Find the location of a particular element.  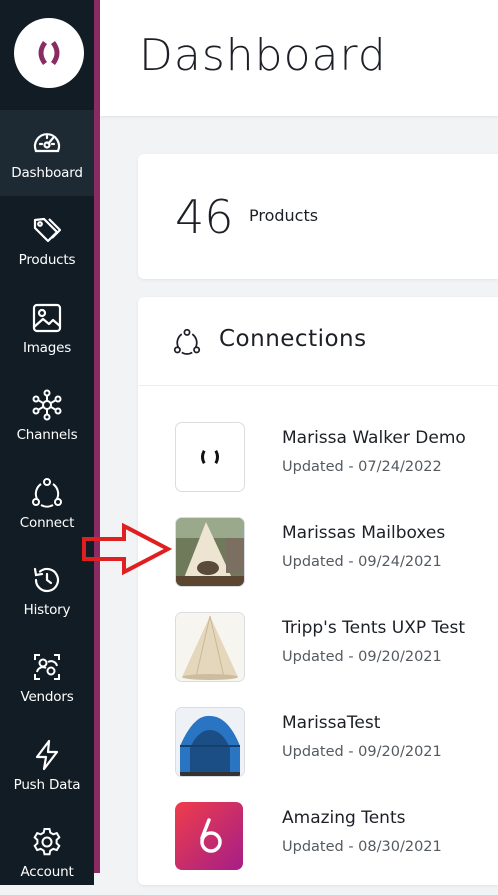

sidebar-item-vendors: Vendors is located at coordinates (47, 677).